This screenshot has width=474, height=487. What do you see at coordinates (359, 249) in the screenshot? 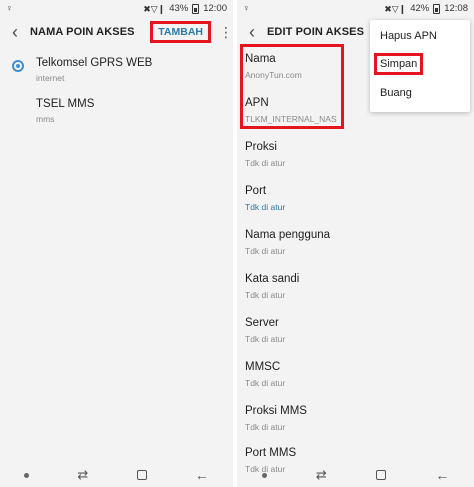
I see `field-username: Nama pengguna Tdk di atur` at bounding box center [359, 249].